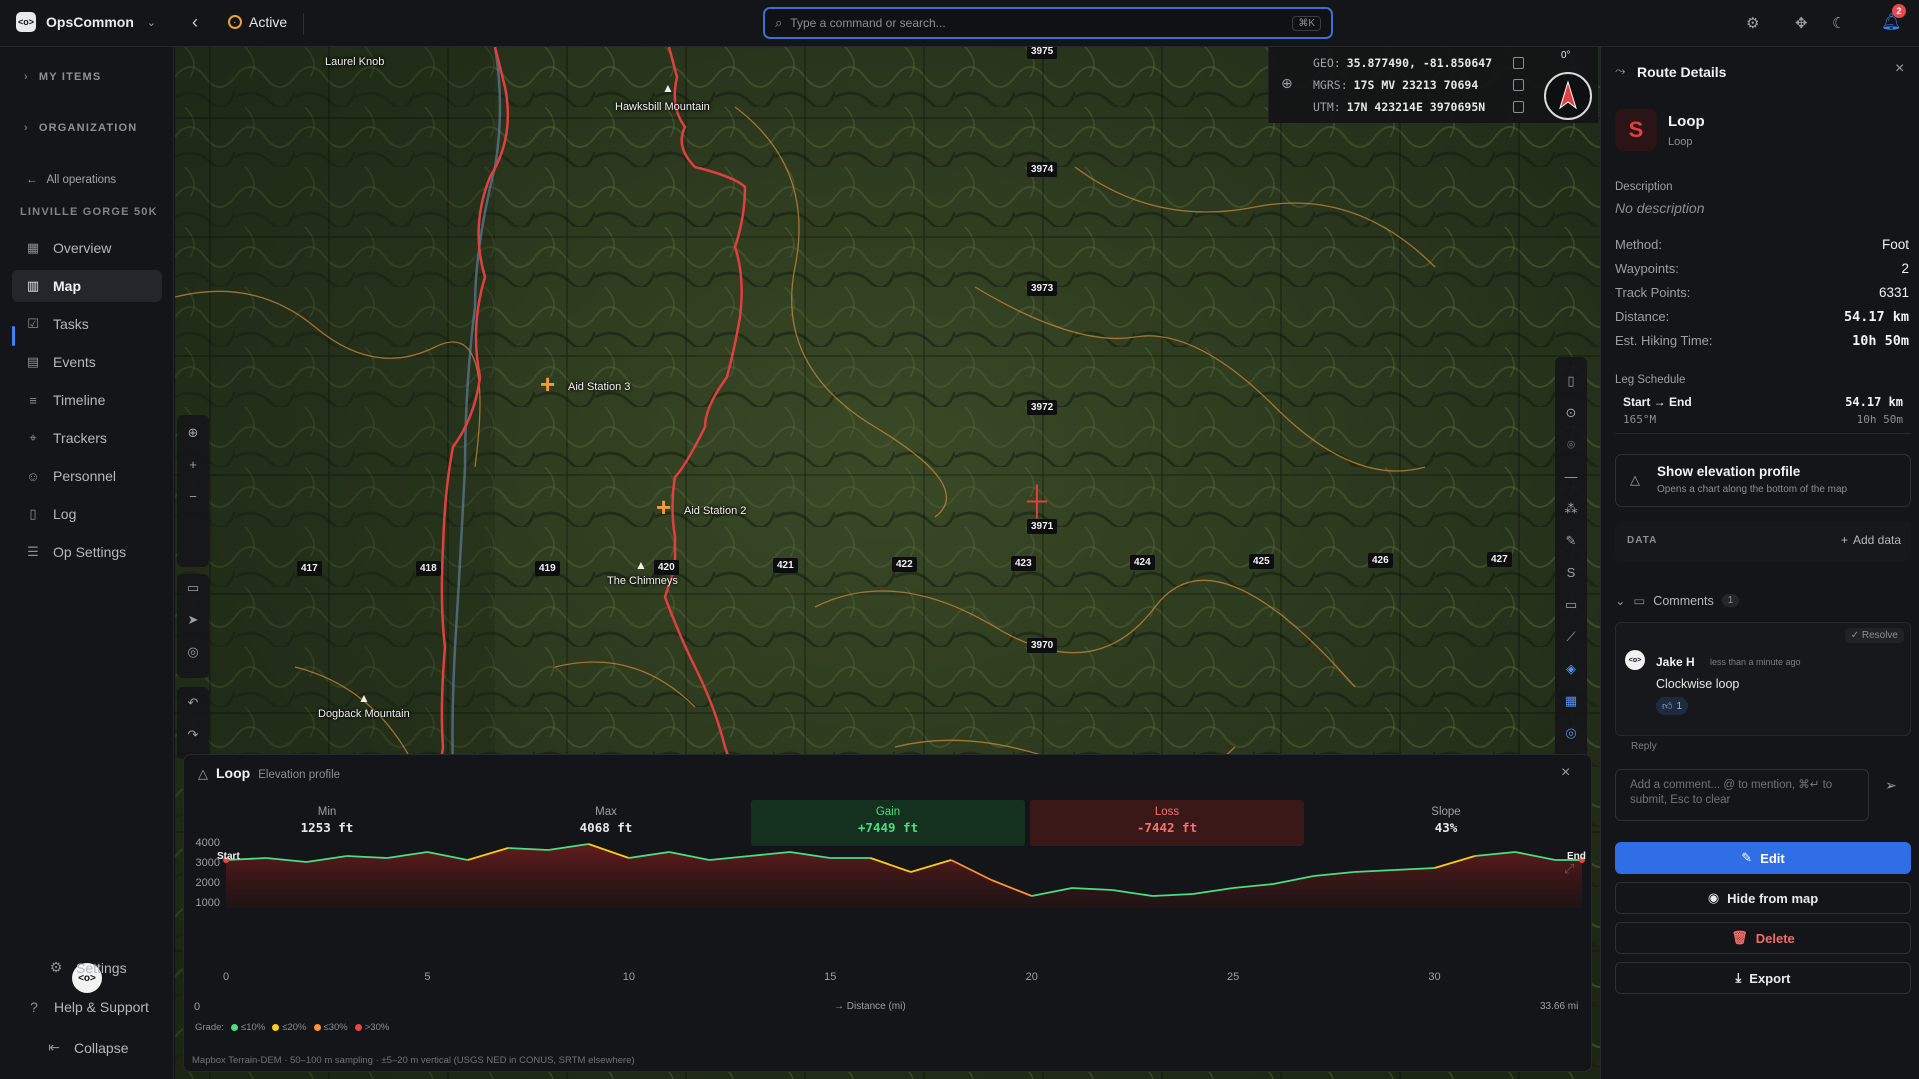 This screenshot has height=1079, width=1919. What do you see at coordinates (193, 433) in the screenshot?
I see `locate-icon: ⊕` at bounding box center [193, 433].